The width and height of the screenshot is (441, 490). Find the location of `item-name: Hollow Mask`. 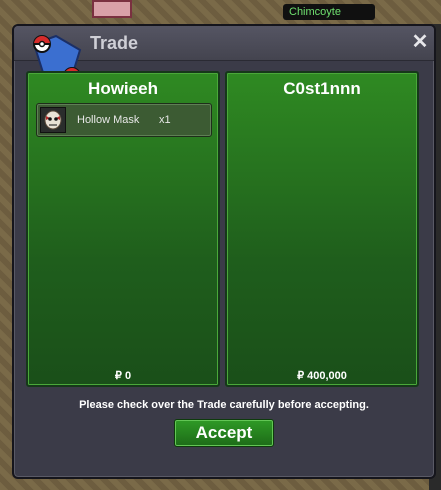

item-name: Hollow Mask is located at coordinates (108, 120).